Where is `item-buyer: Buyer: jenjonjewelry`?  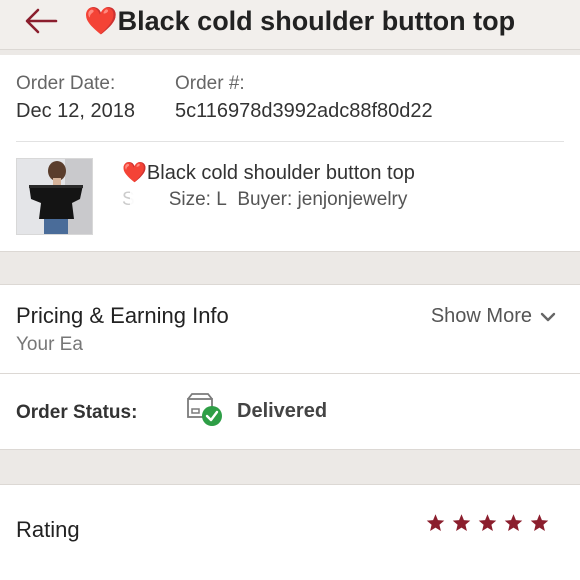
item-buyer: Buyer: jenjonjewelry is located at coordinates (322, 199).